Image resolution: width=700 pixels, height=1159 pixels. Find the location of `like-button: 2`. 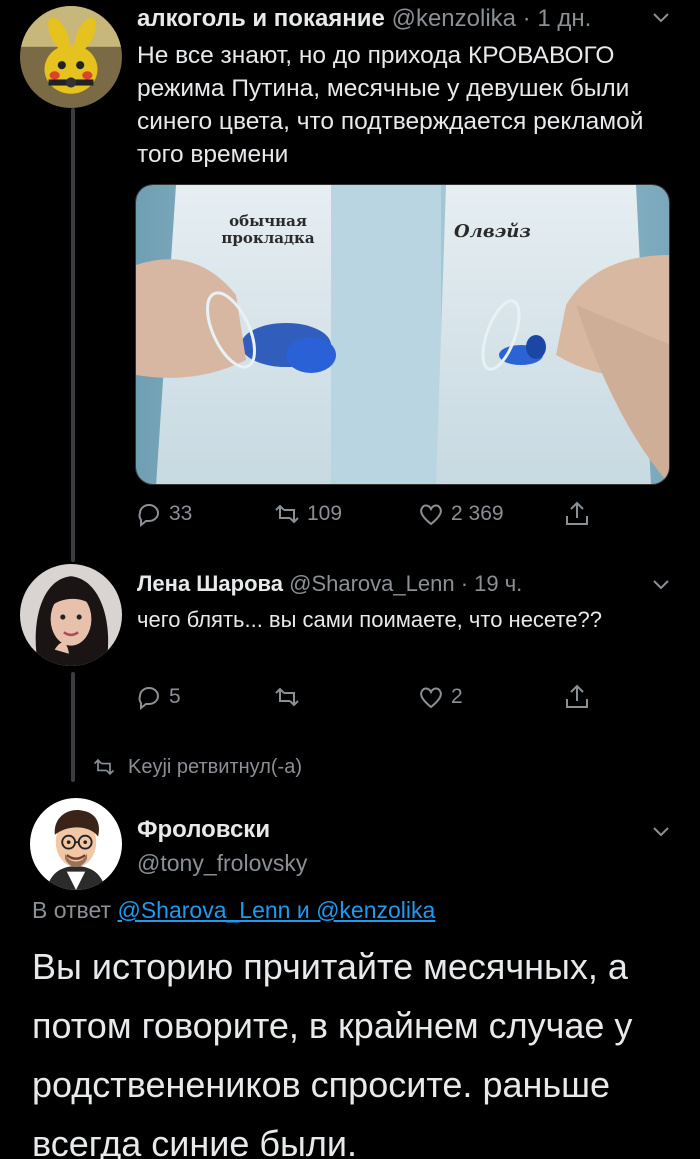

like-button: 2 is located at coordinates (440, 697).